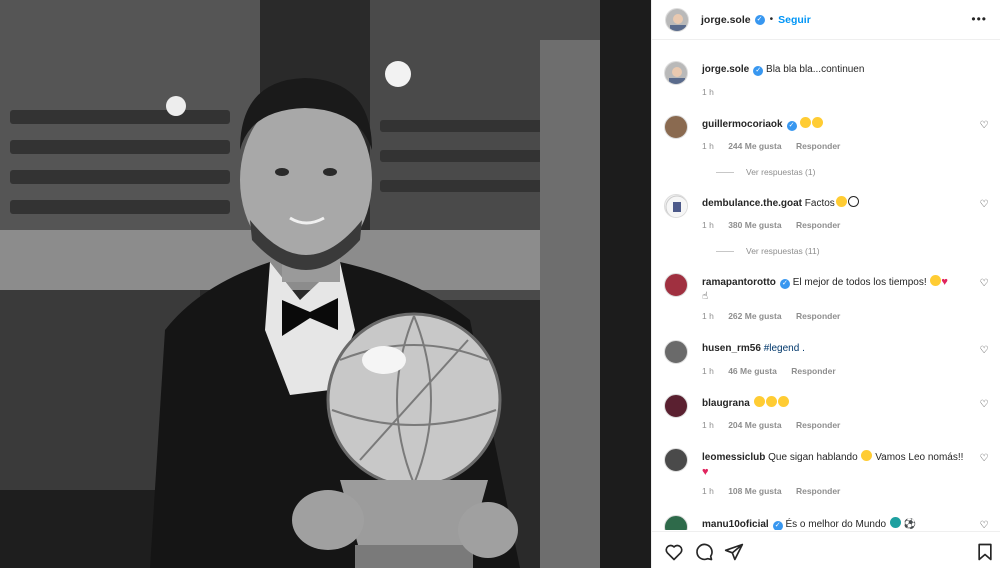 This screenshot has height=568, width=1000. I want to click on caption-body: Bla bla bla...continuen, so click(815, 69).